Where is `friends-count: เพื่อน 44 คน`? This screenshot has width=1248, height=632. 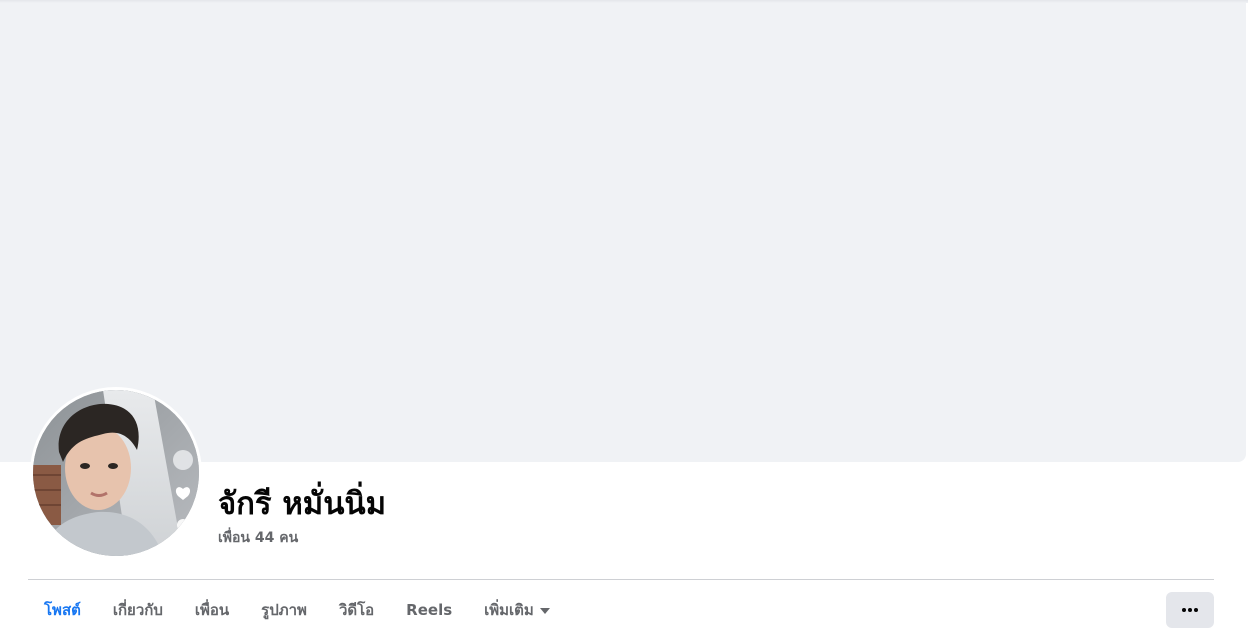 friends-count: เพื่อน 44 คน is located at coordinates (258, 538).